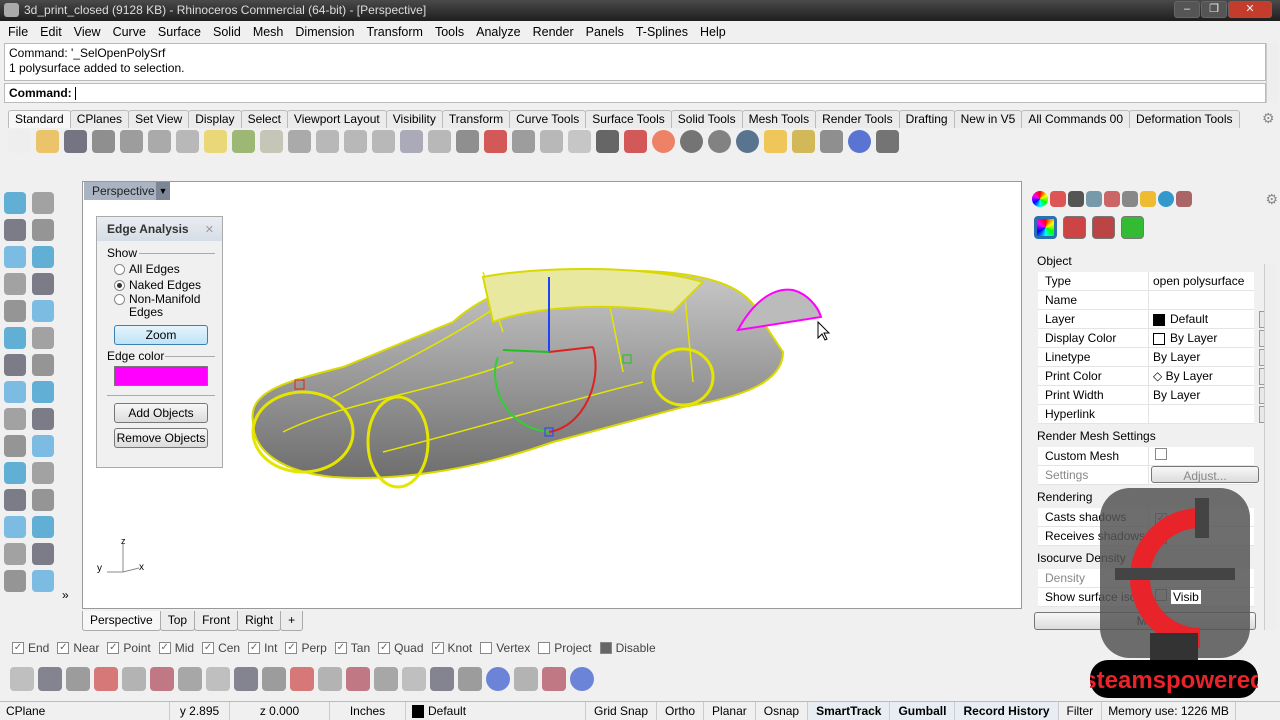  What do you see at coordinates (15, 338) in the screenshot?
I see `surface-from-points-icon` at bounding box center [15, 338].